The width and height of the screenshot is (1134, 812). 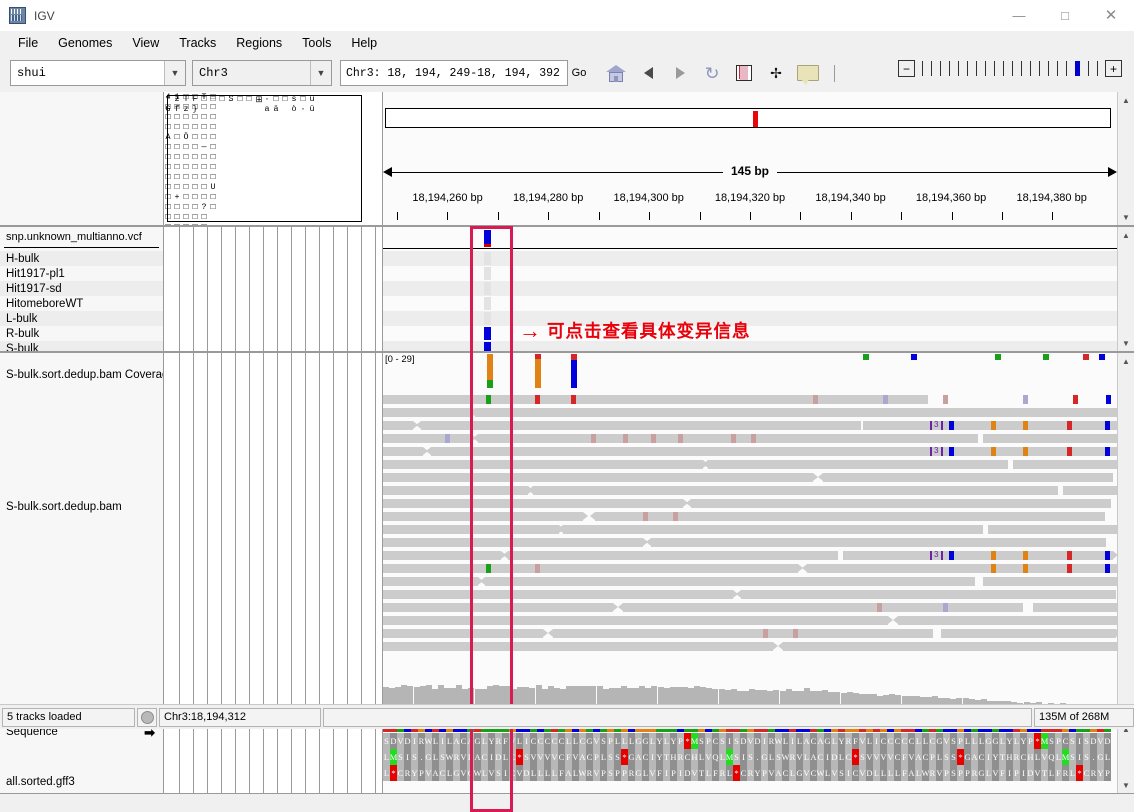 What do you see at coordinates (744, 73) in the screenshot?
I see `region-navigator-button` at bounding box center [744, 73].